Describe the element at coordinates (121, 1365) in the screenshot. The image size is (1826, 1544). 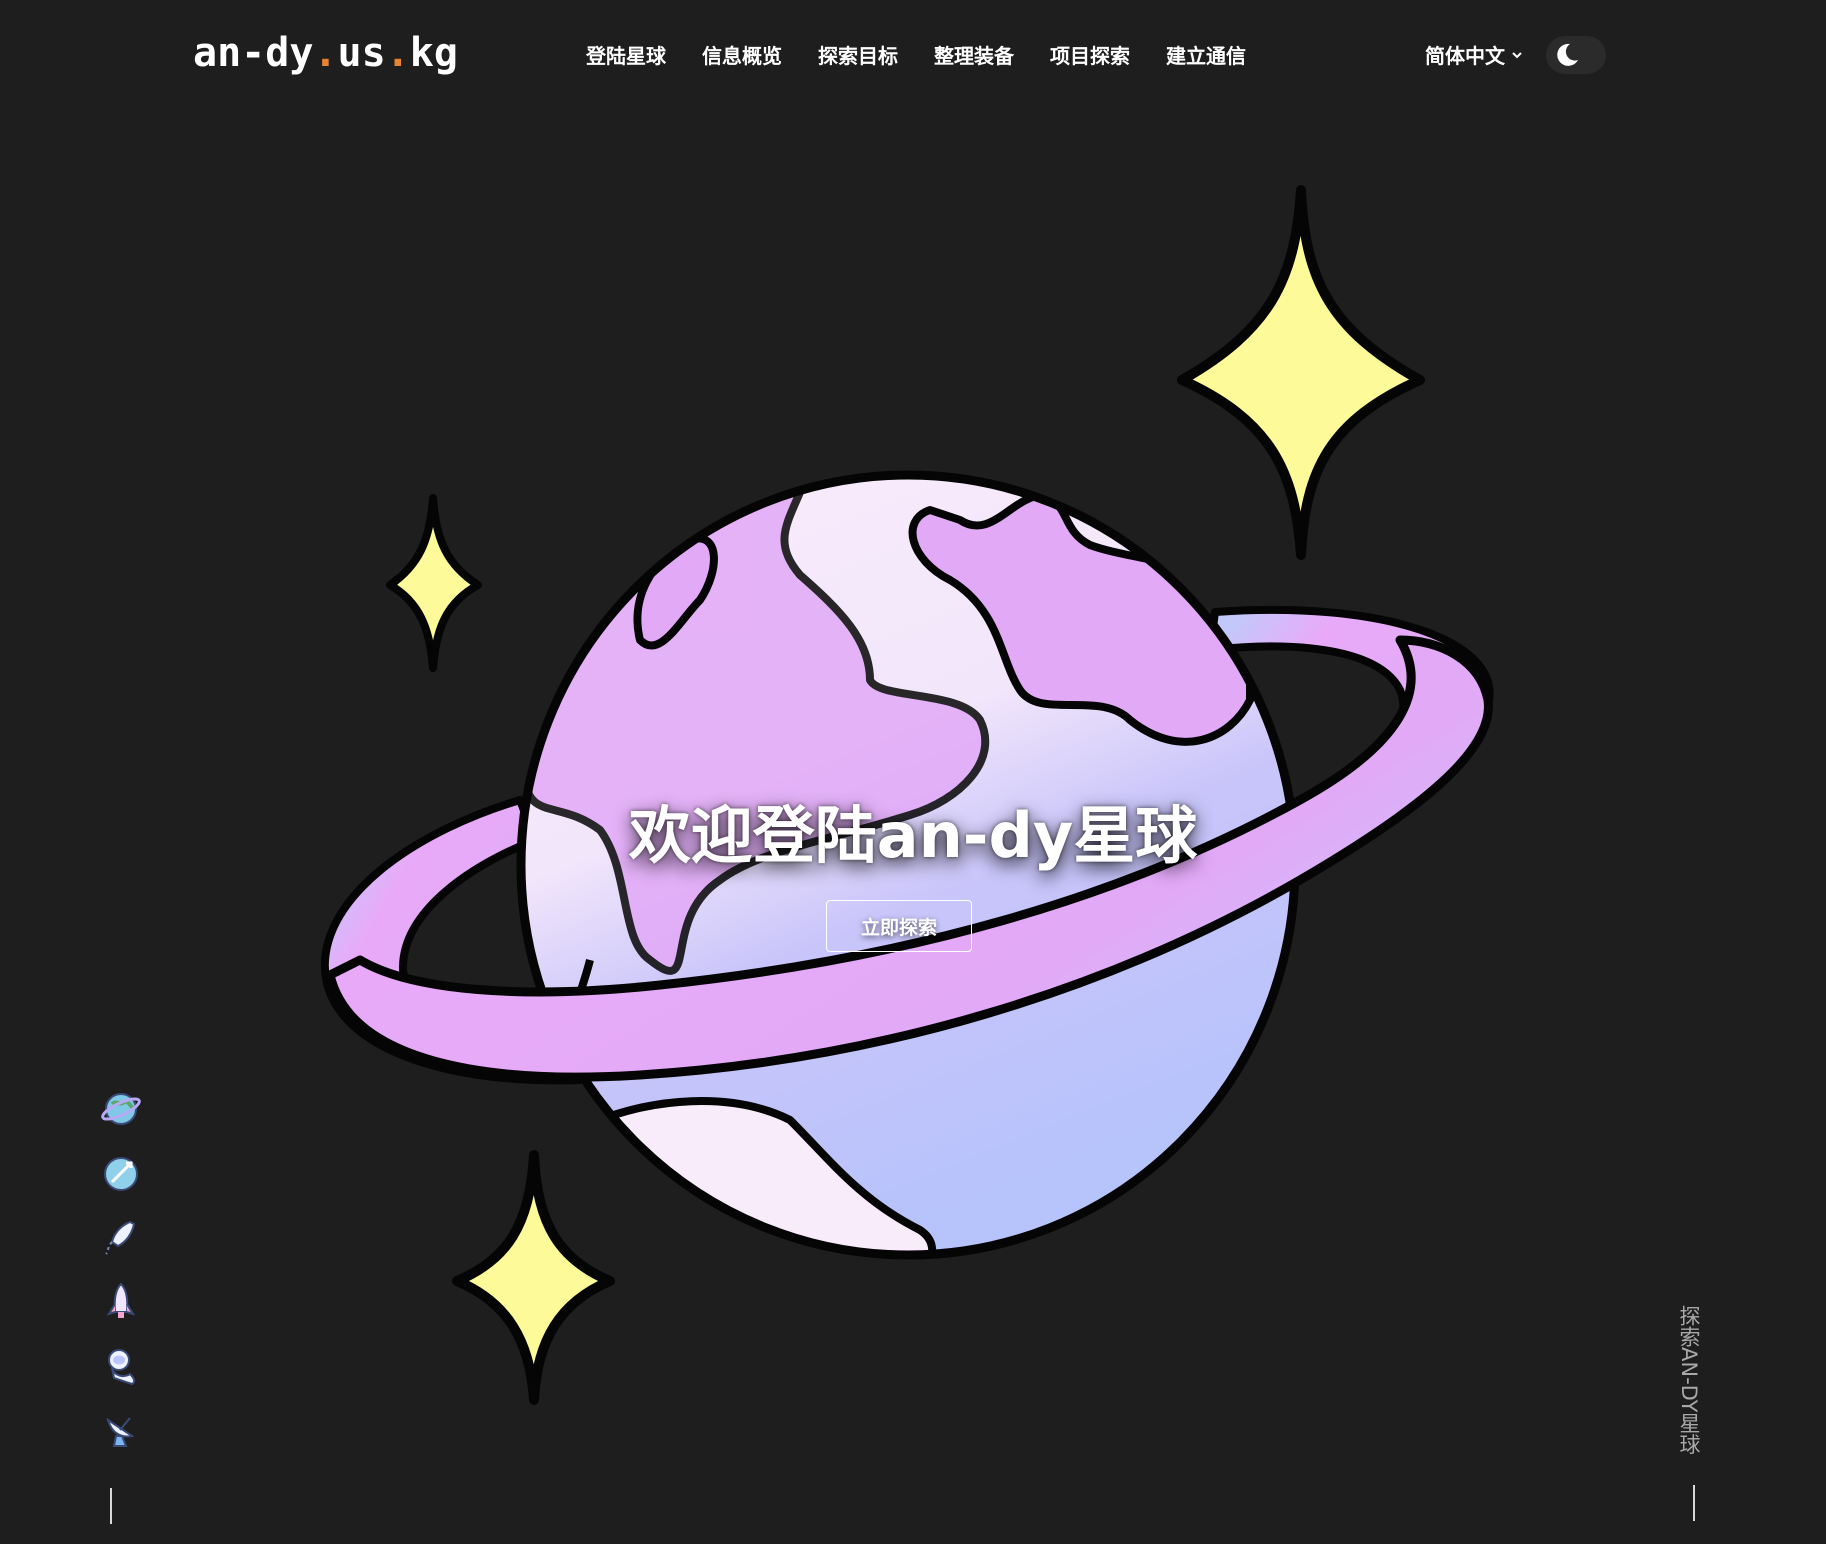
I see `astronaut-icon` at that location.